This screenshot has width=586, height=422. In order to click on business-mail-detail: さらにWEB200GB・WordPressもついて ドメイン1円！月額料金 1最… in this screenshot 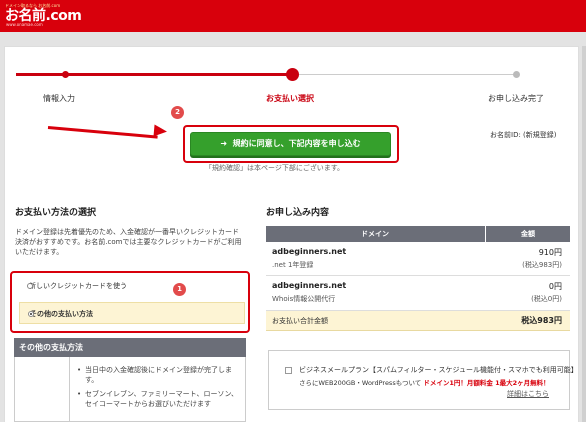, I will do `click(424, 382)`.